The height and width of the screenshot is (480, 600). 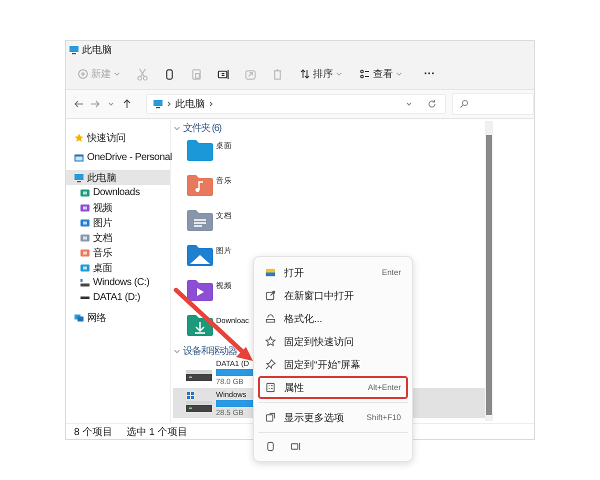 What do you see at coordinates (391, 272) in the screenshot?
I see `shortcut-label: Enter` at bounding box center [391, 272].